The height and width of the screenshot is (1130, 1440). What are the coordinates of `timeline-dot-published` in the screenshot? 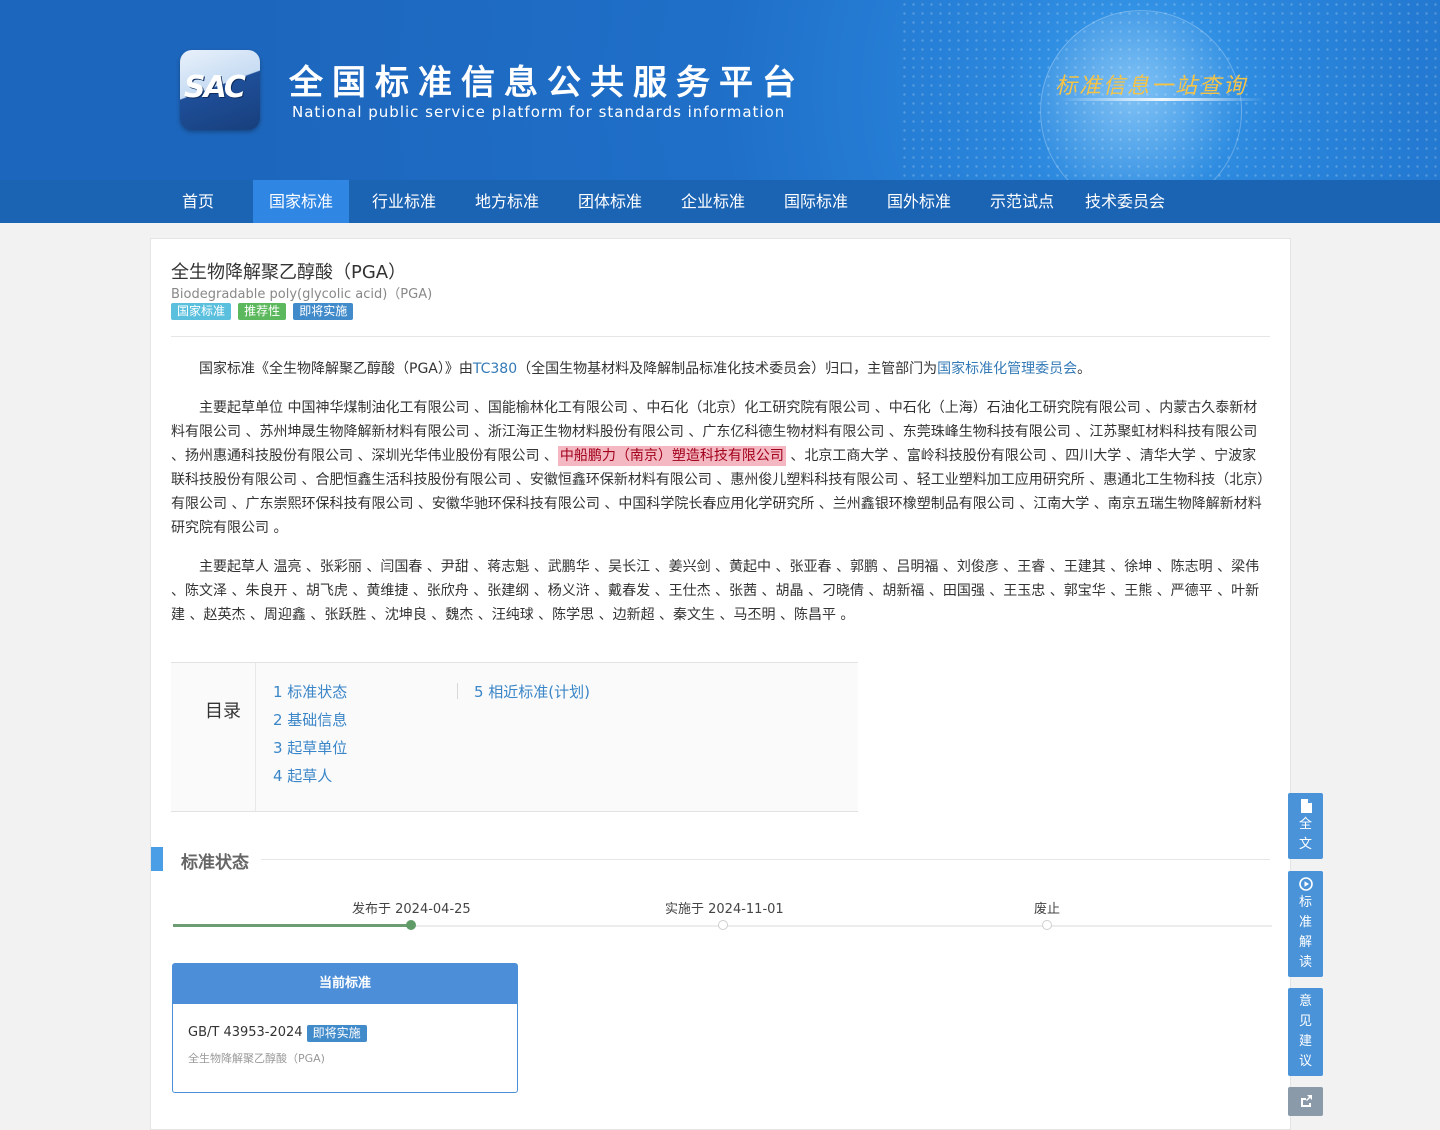 It's located at (411, 925).